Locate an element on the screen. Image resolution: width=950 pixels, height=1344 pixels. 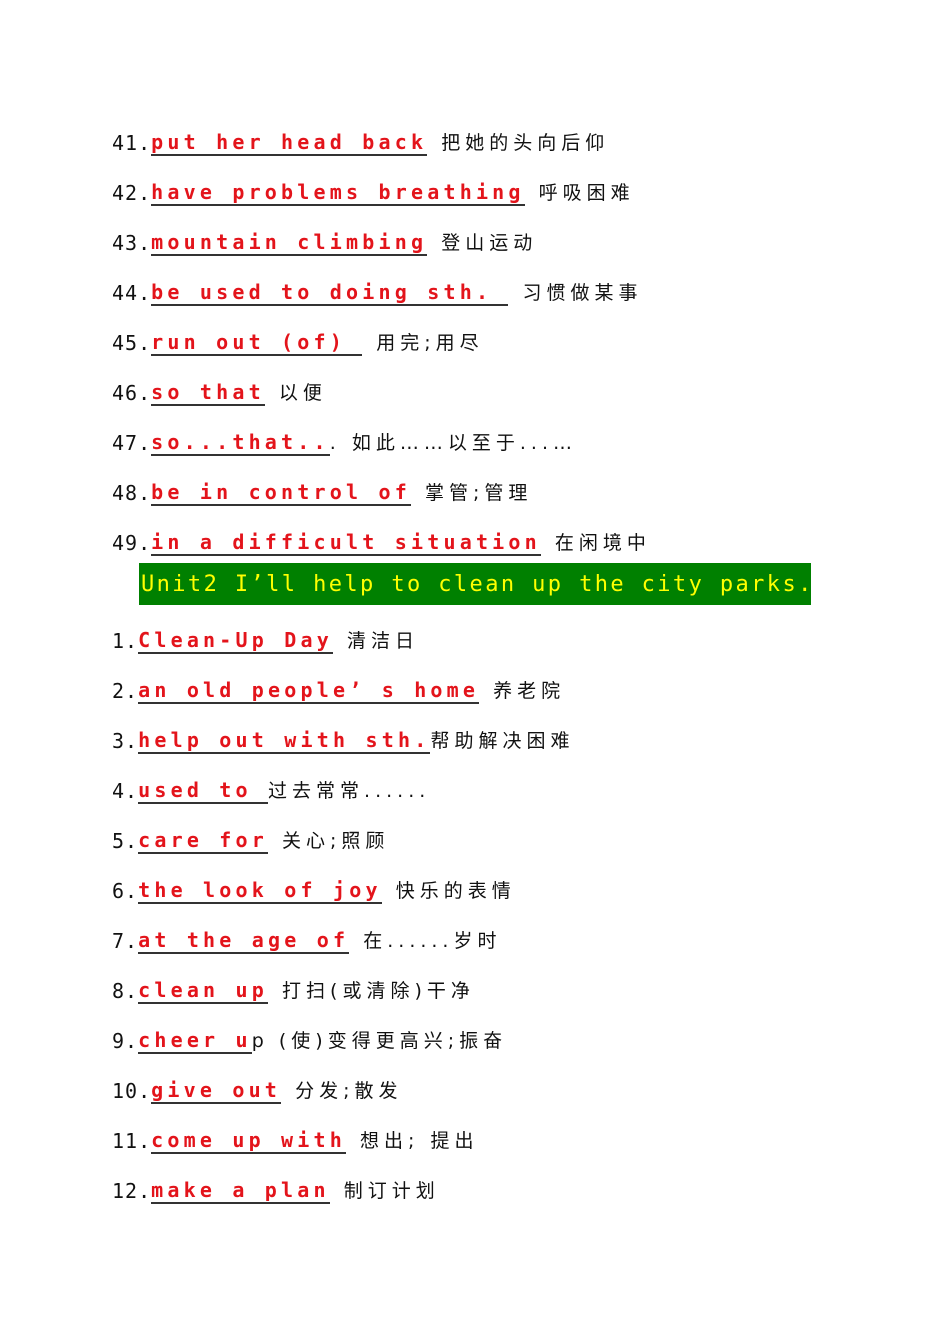
english-phrase: care for is located at coordinates (203, 841).